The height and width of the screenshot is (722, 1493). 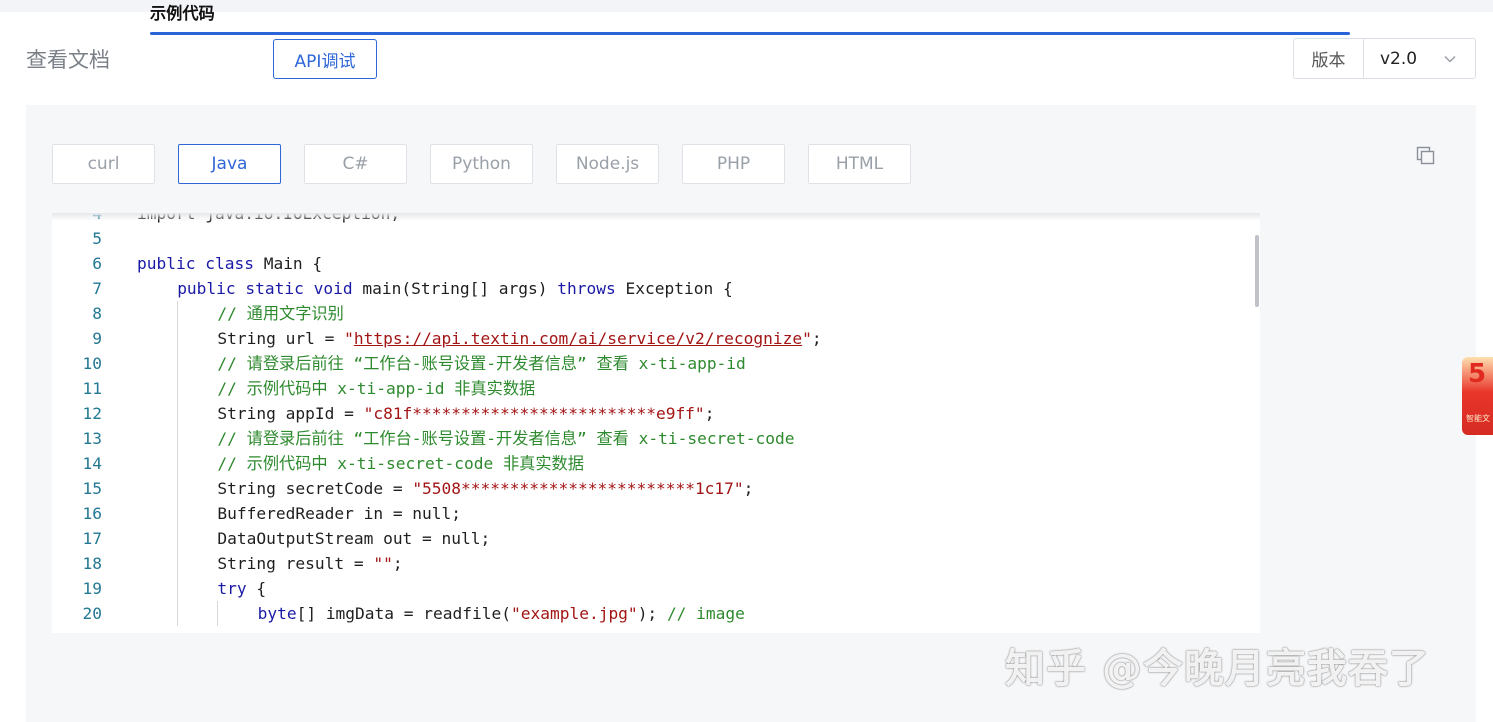 I want to click on code-text: DataOutputStream out = null;, so click(x=353, y=538).